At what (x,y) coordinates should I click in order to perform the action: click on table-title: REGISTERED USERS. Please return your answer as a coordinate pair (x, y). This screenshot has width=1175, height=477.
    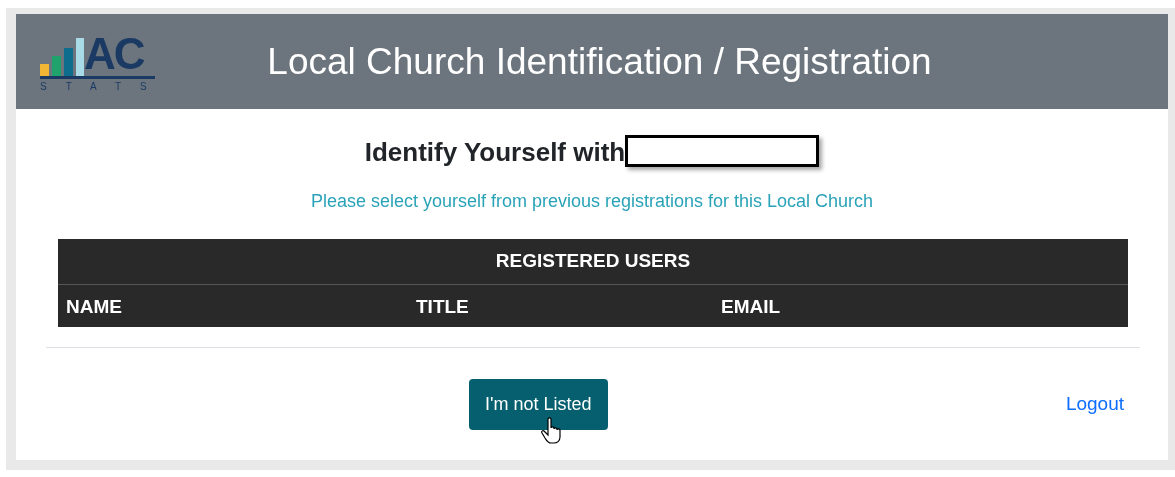
    Looking at the image, I should click on (593, 262).